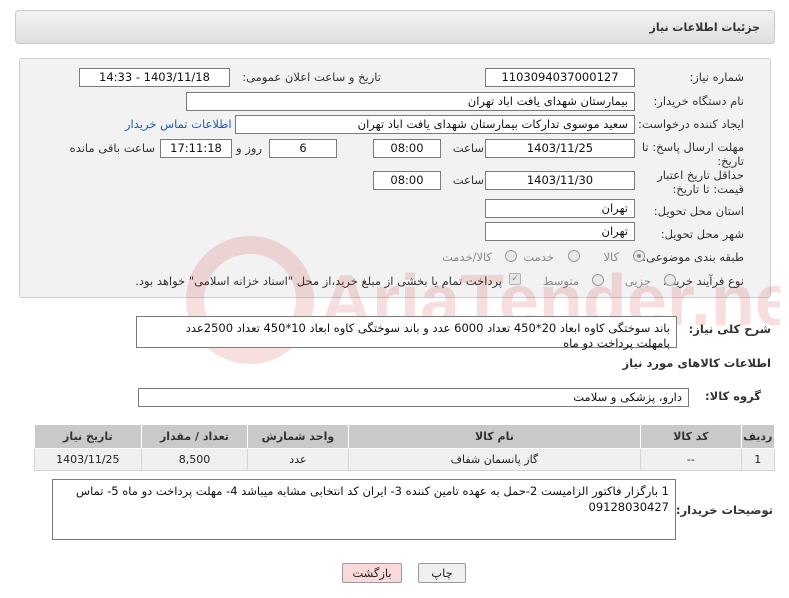 Image resolution: width=789 pixels, height=598 pixels. Describe the element at coordinates (691, 124) in the screenshot. I see `creator-label: ایجاد کننده درخواست:` at that location.